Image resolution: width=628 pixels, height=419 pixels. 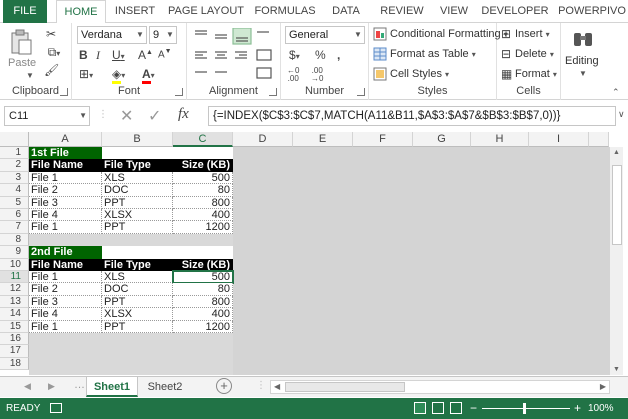 What do you see at coordinates (137, 314) in the screenshot?
I see `table2-cell: XLSX` at bounding box center [137, 314].